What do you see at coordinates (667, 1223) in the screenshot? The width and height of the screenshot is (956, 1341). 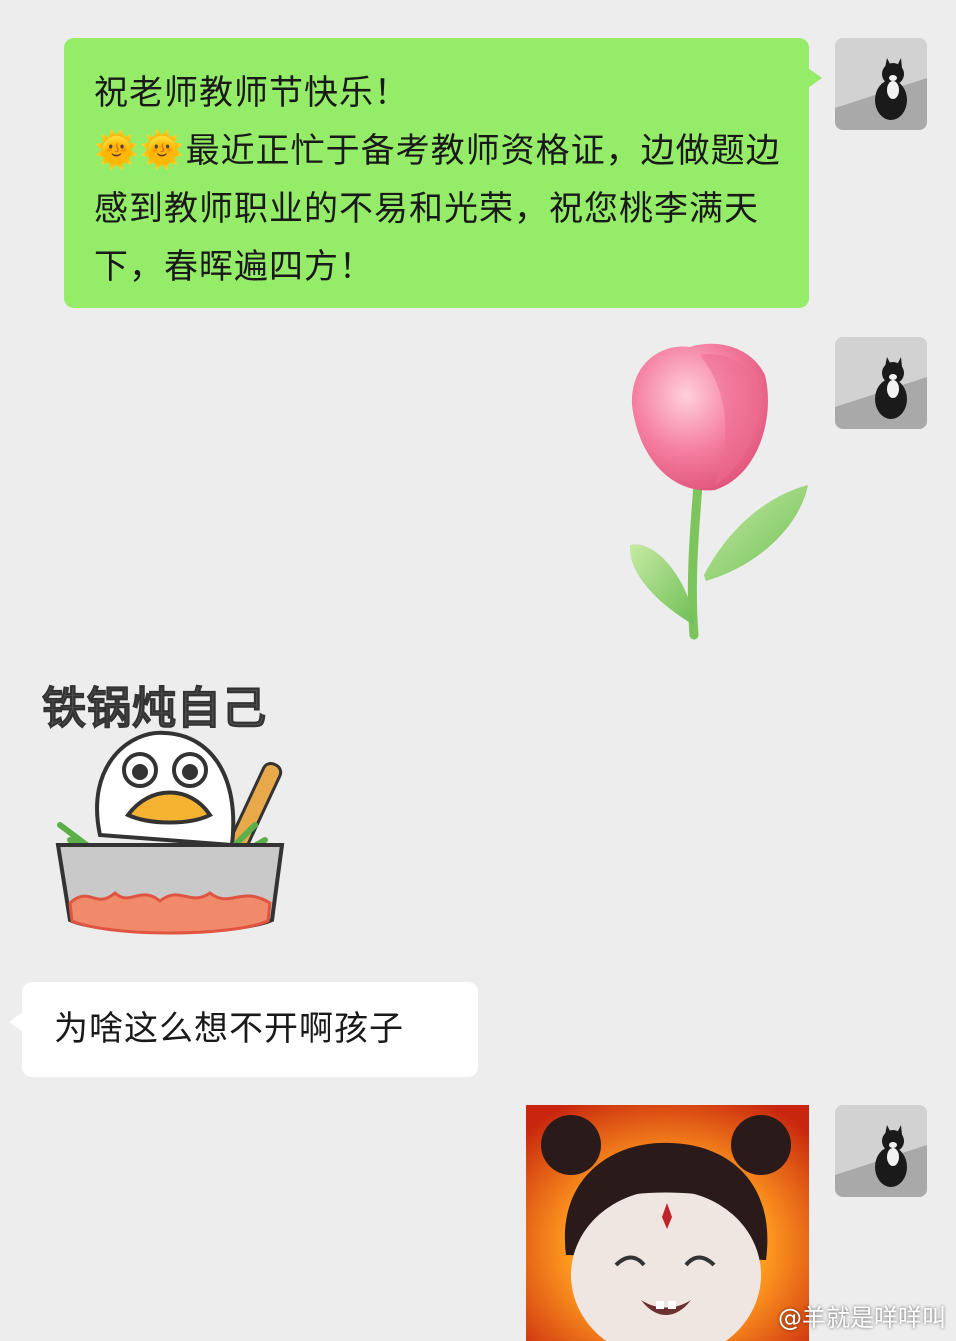 I see `nezha-fire-sticker` at bounding box center [667, 1223].